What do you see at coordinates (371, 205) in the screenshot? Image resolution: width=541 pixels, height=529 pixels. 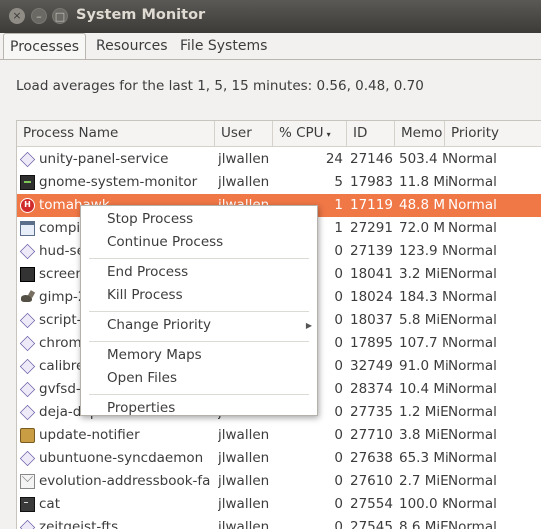 I see `cell-id: 17119` at bounding box center [371, 205].